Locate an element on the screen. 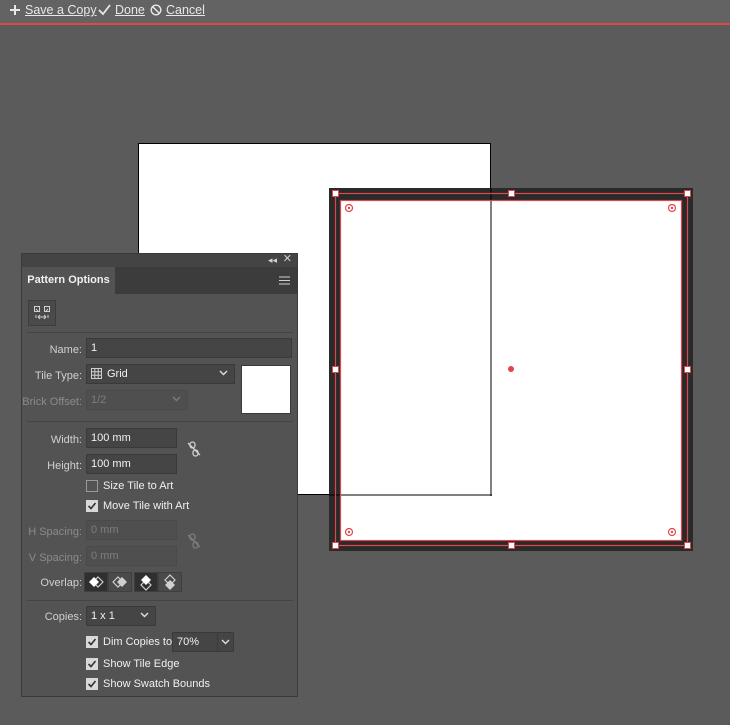 This screenshot has width=730, height=725. v-spacing-field: 0 mm is located at coordinates (131, 556).